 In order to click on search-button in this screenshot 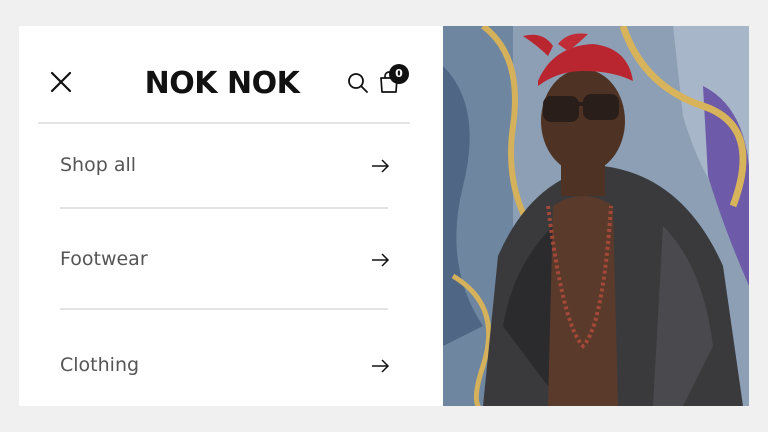, I will do `click(358, 83)`.